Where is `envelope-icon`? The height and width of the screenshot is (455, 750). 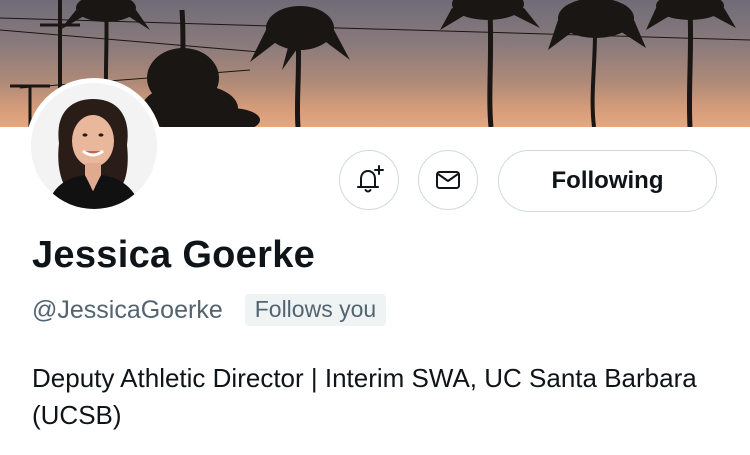
envelope-icon is located at coordinates (448, 180).